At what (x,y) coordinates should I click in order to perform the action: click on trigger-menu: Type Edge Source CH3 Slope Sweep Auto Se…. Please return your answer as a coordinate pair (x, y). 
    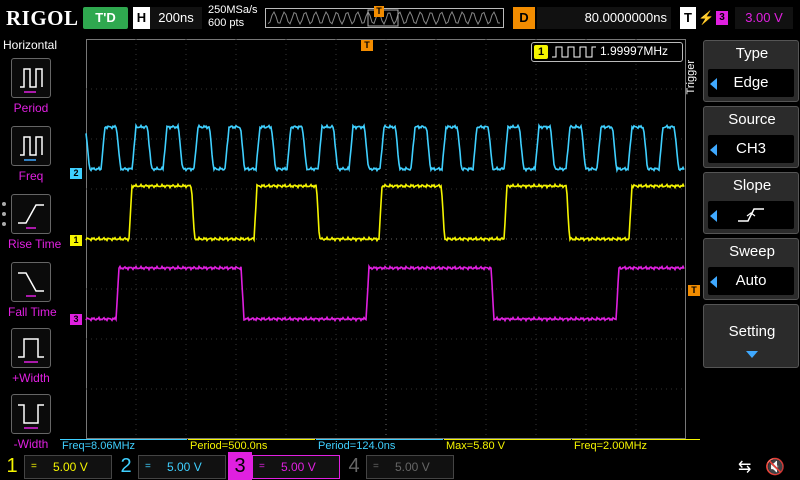
    Looking at the image, I should click on (751, 244).